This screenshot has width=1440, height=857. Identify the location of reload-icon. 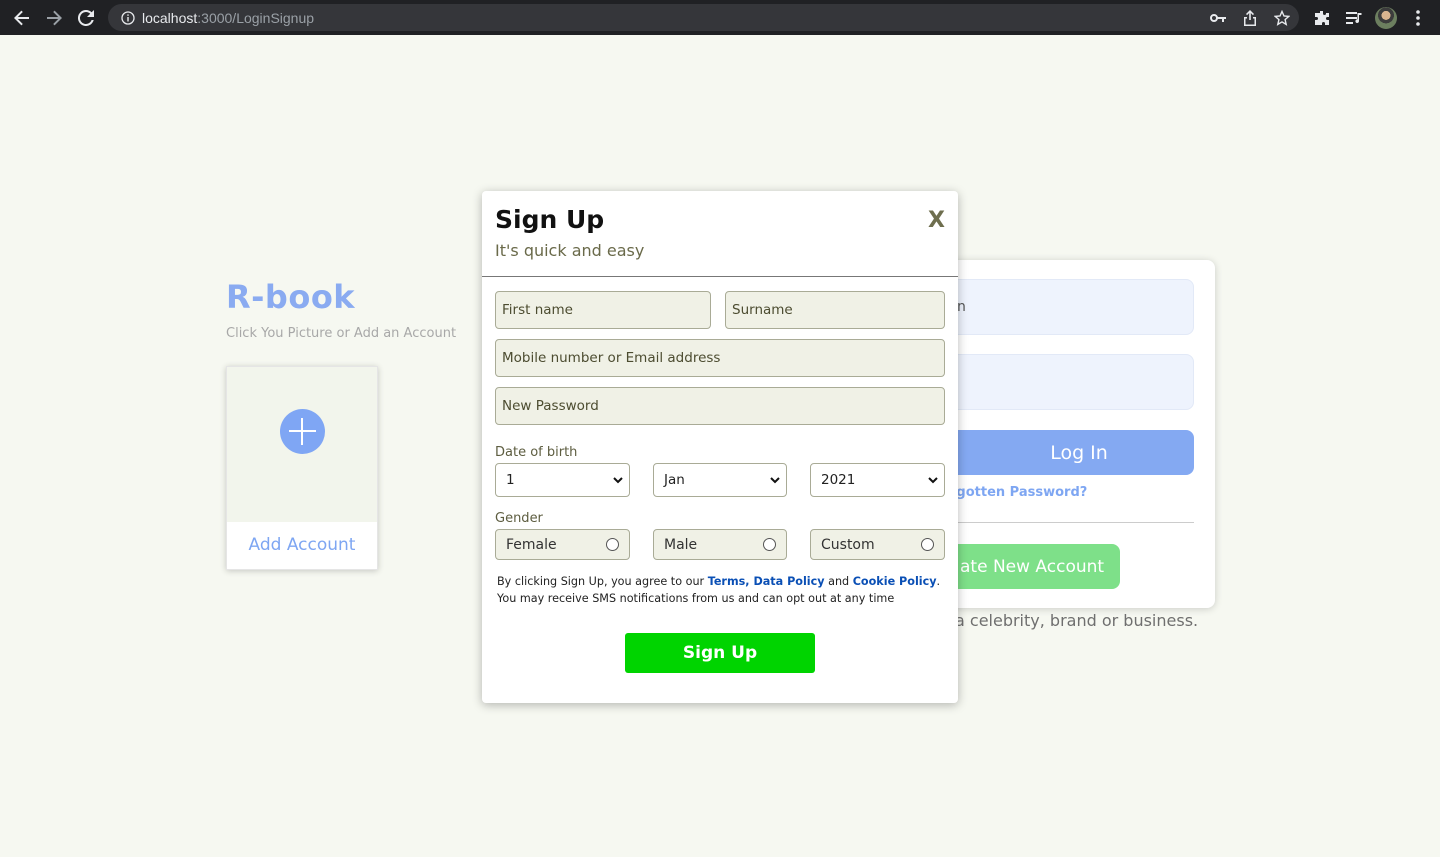
(86, 17).